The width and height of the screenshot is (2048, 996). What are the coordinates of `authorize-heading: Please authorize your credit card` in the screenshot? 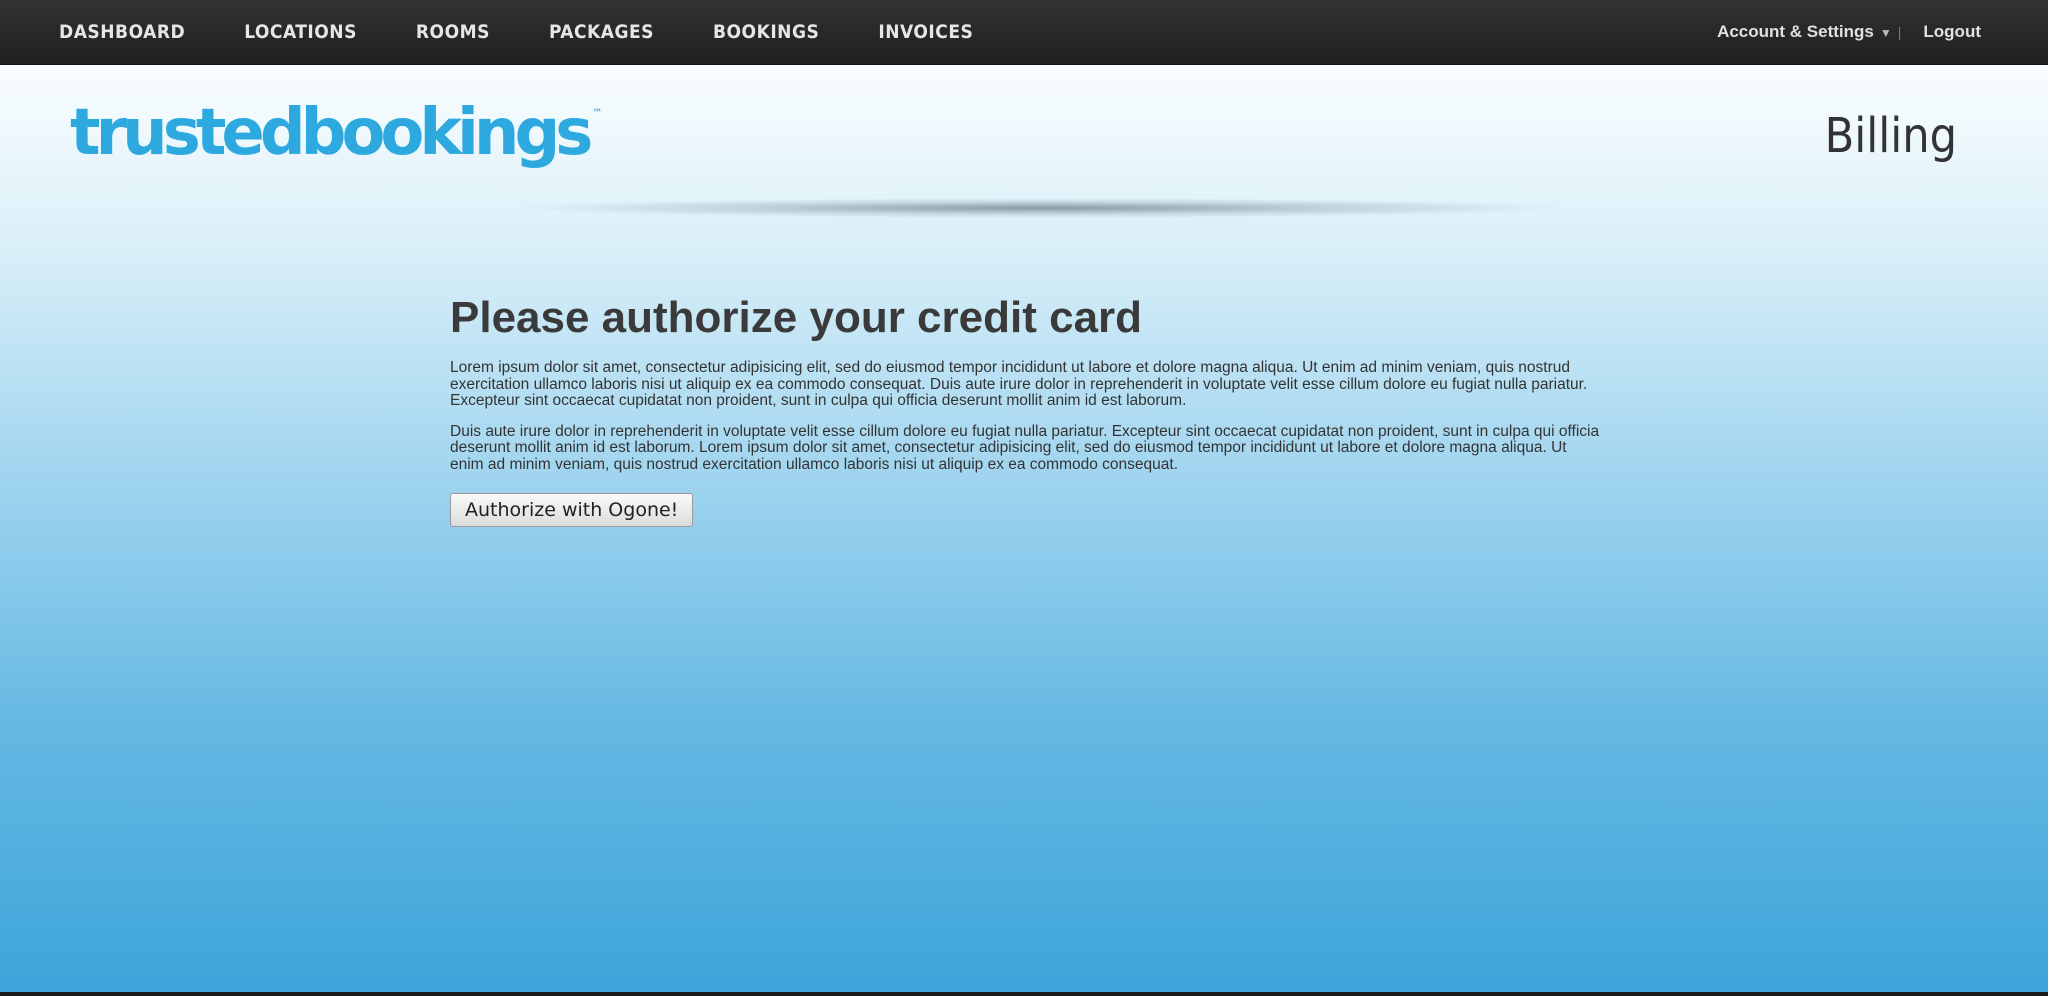 It's located at (796, 317).